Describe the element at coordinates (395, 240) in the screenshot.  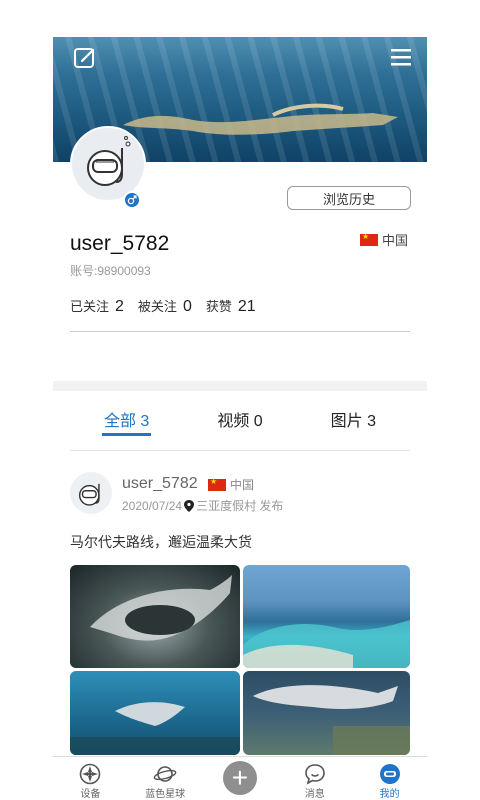
I see `country-label: 中国` at that location.